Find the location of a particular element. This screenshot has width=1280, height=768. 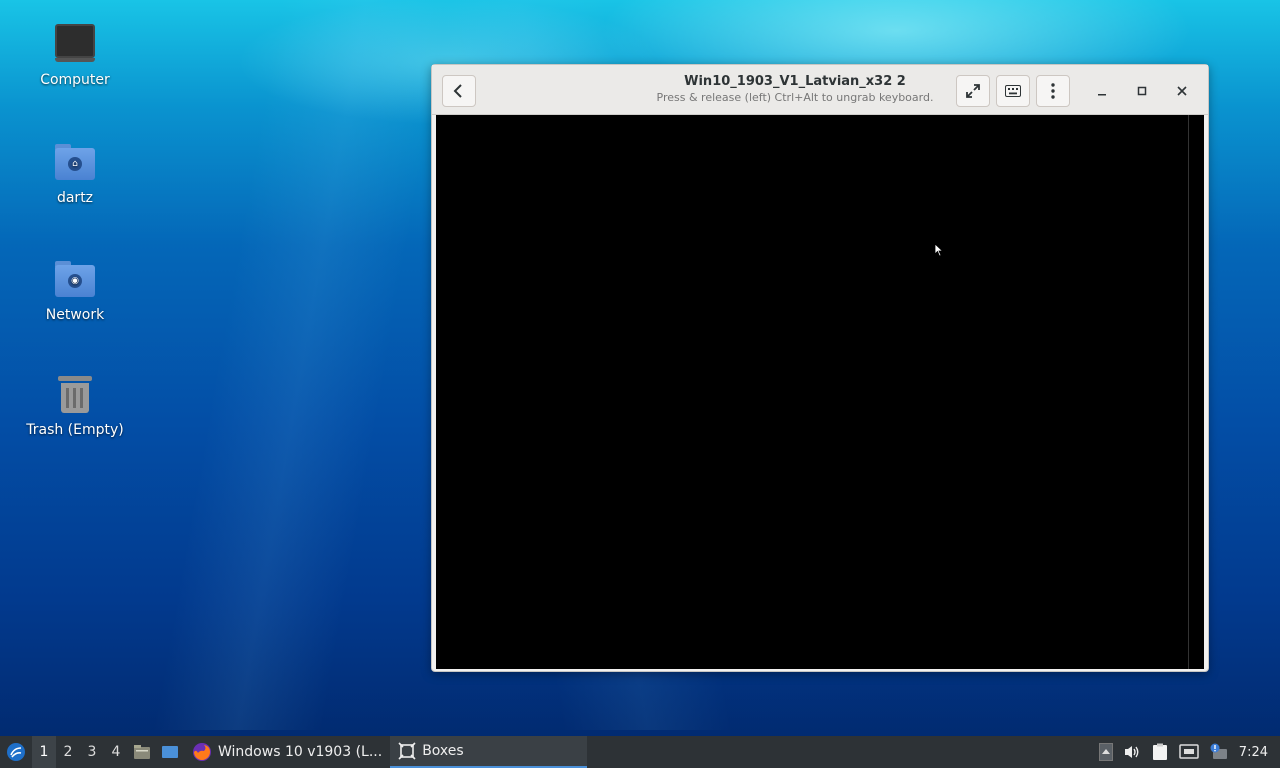

desktop-icon-home: ⌂ dartz is located at coordinates (75, 173).